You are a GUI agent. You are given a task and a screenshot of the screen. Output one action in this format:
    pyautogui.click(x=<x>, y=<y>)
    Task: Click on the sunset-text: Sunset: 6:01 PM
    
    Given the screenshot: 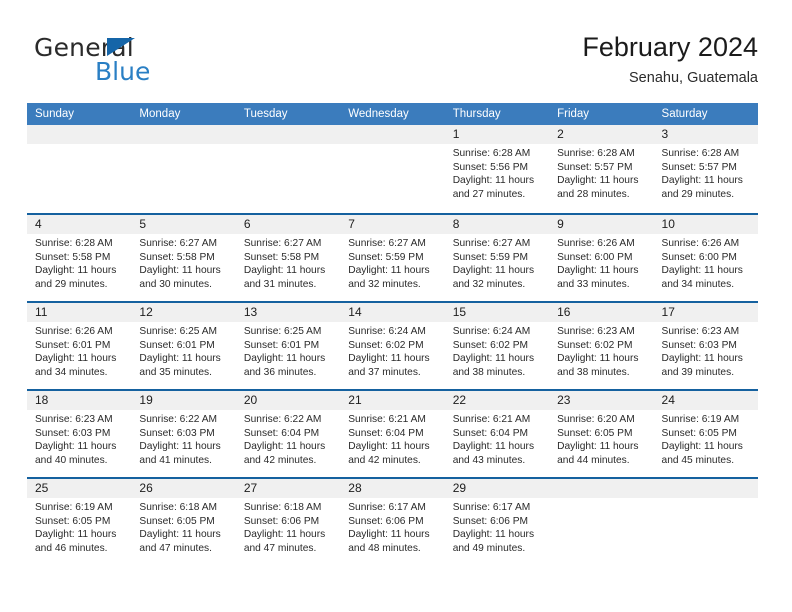 What is the action you would take?
    pyautogui.click(x=177, y=345)
    